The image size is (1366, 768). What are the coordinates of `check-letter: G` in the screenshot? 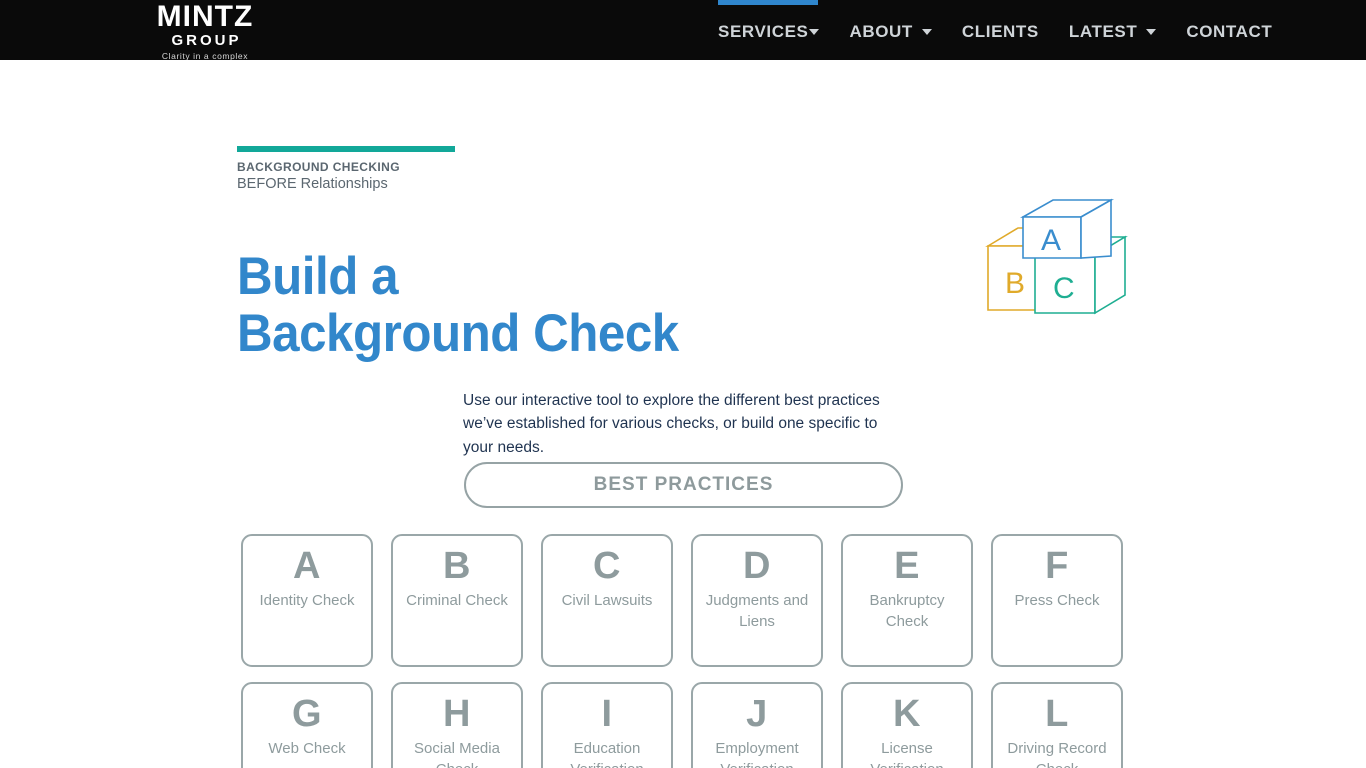 It's located at (307, 714).